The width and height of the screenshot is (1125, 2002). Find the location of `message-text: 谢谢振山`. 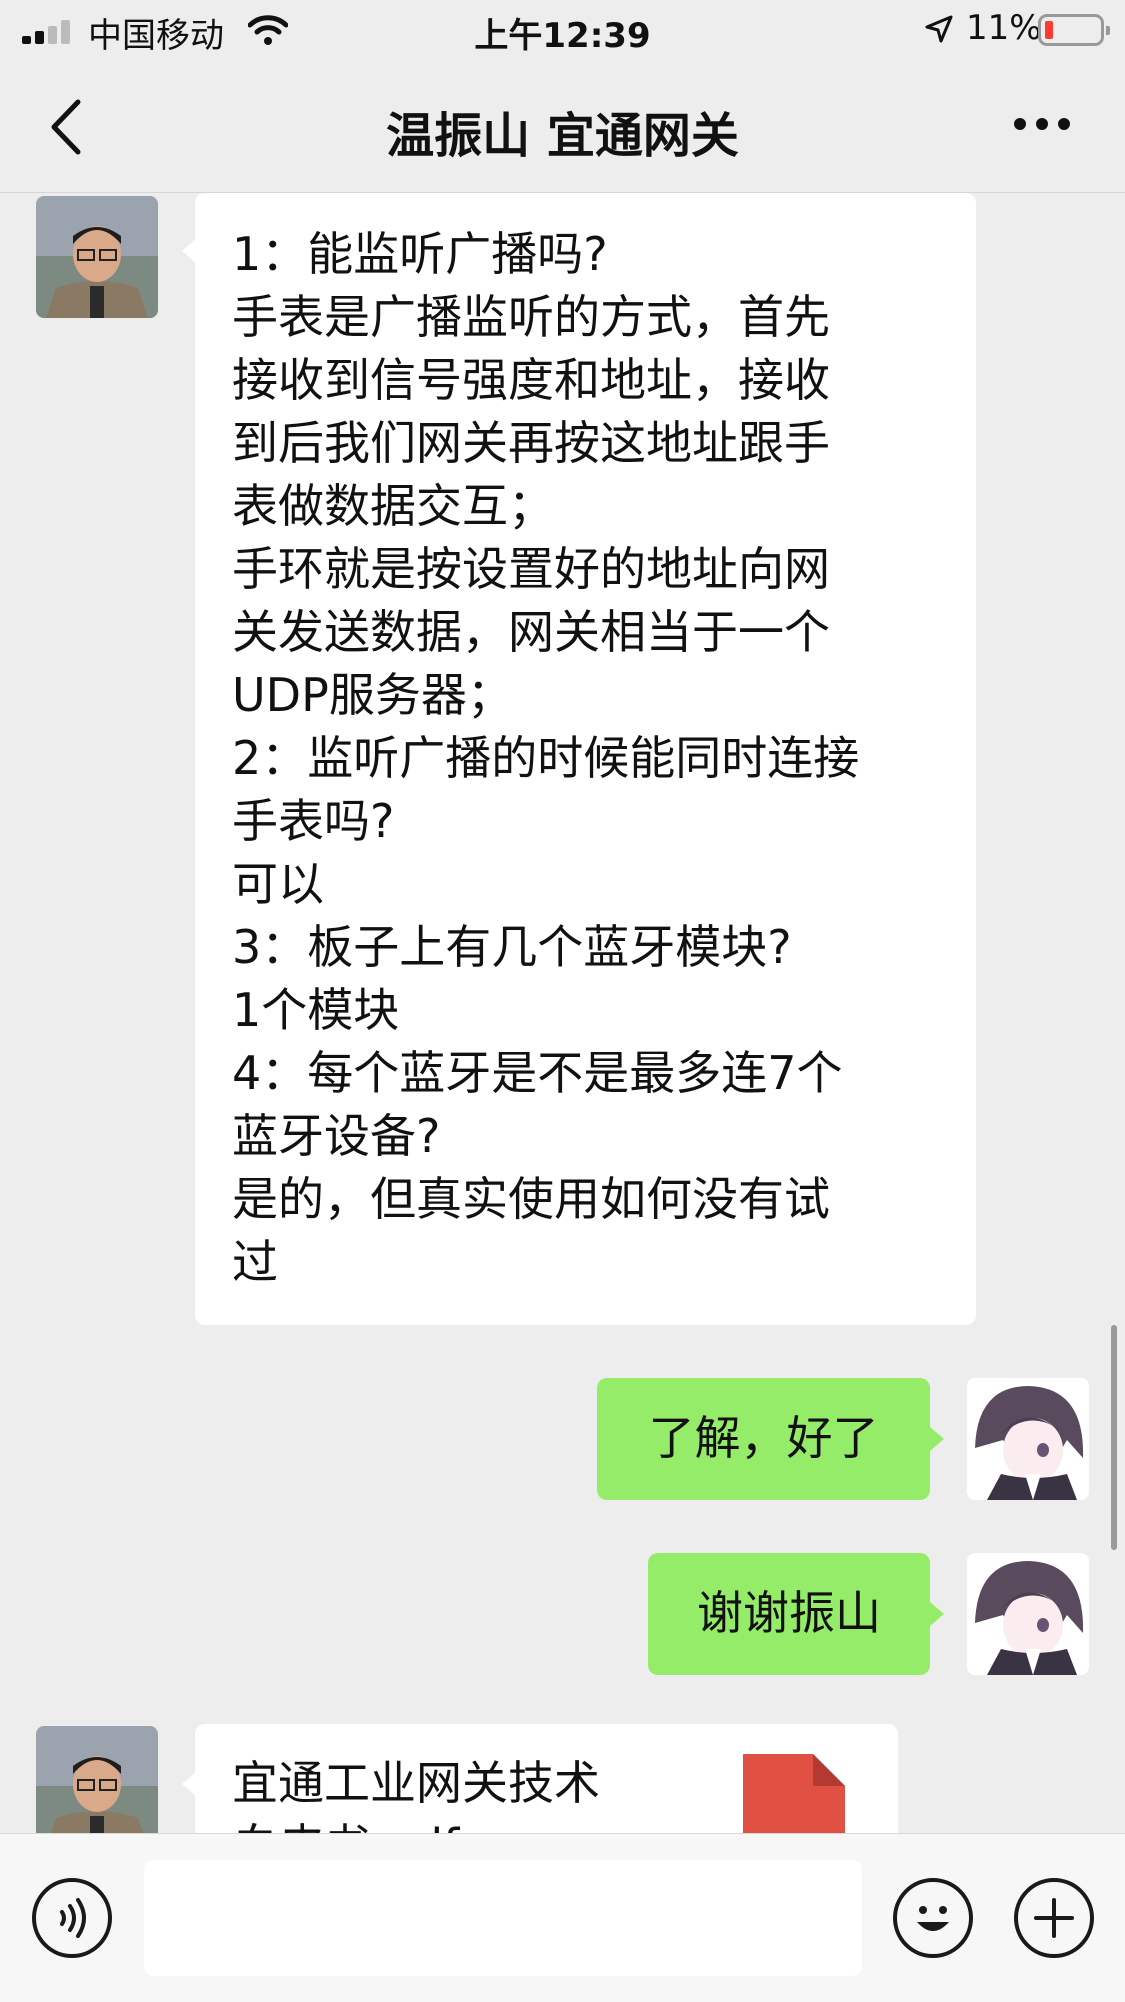

message-text: 谢谢振山 is located at coordinates (789, 1613).